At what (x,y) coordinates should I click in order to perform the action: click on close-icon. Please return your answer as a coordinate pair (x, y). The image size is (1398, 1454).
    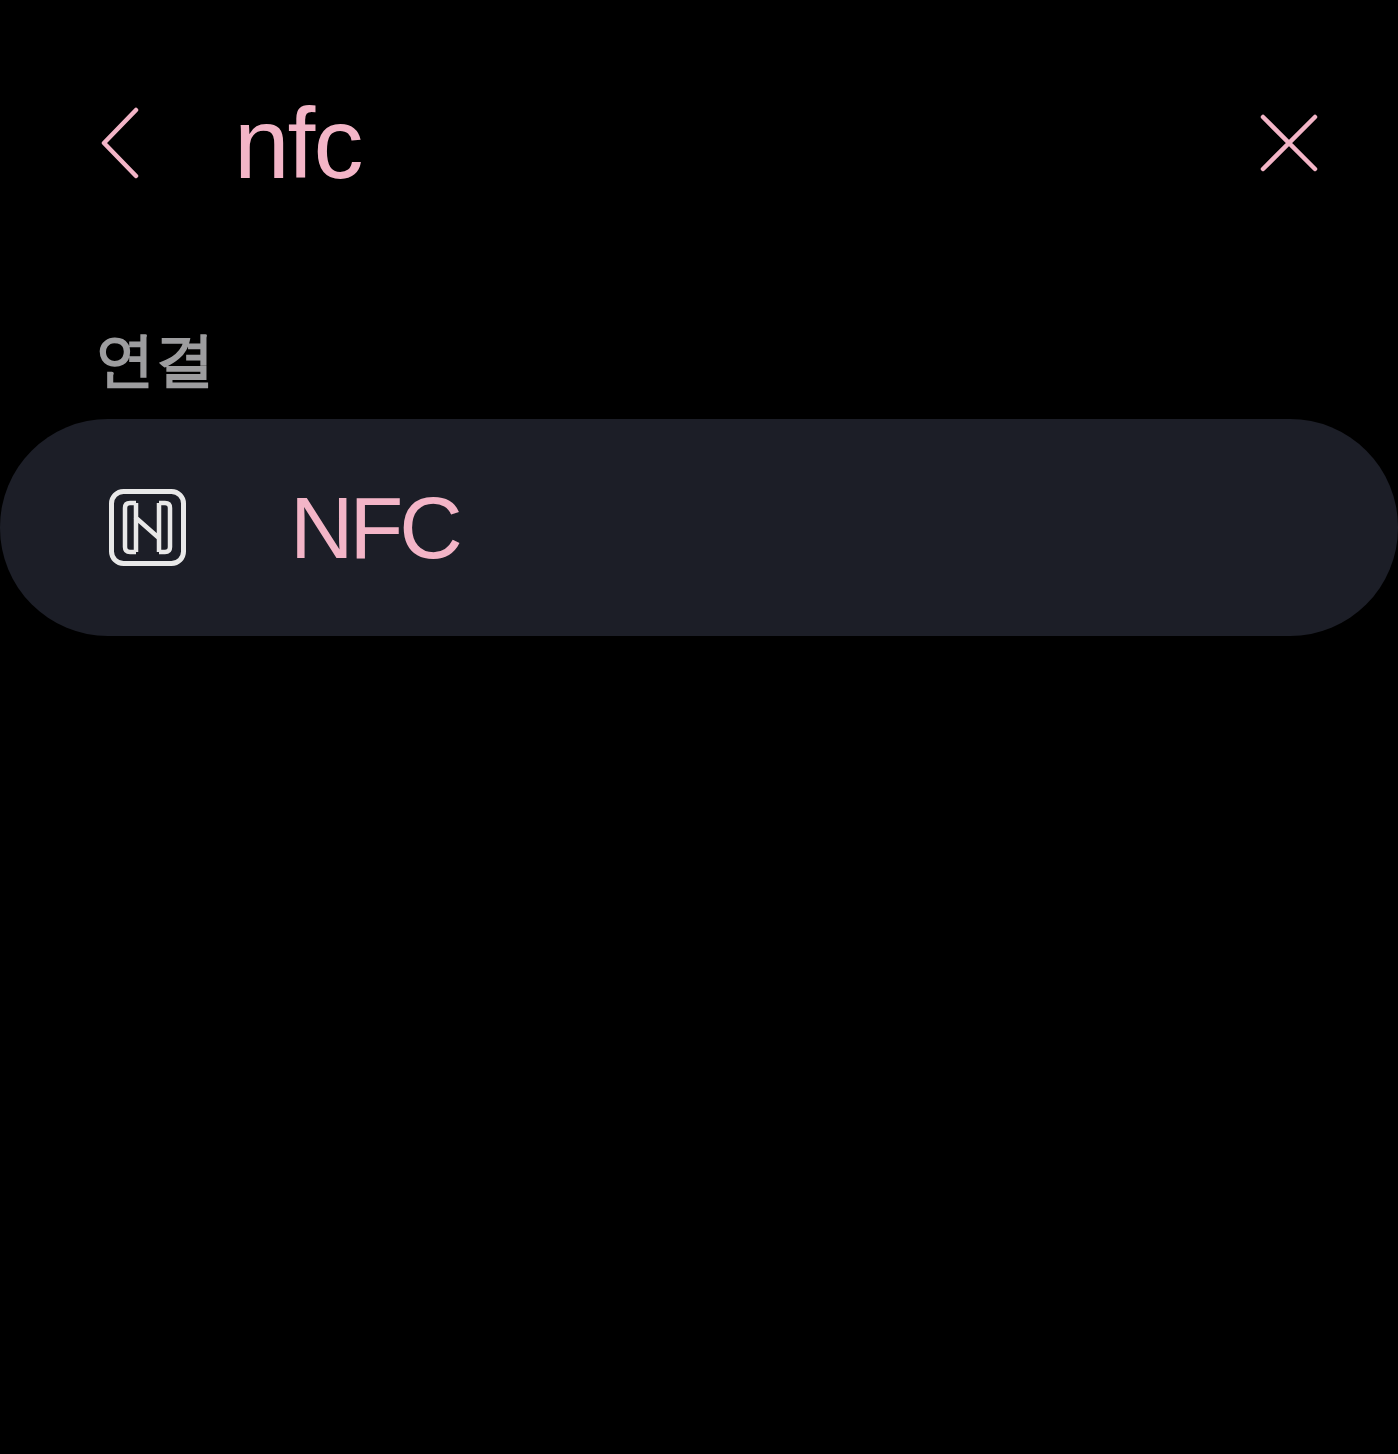
    Looking at the image, I should click on (1289, 143).